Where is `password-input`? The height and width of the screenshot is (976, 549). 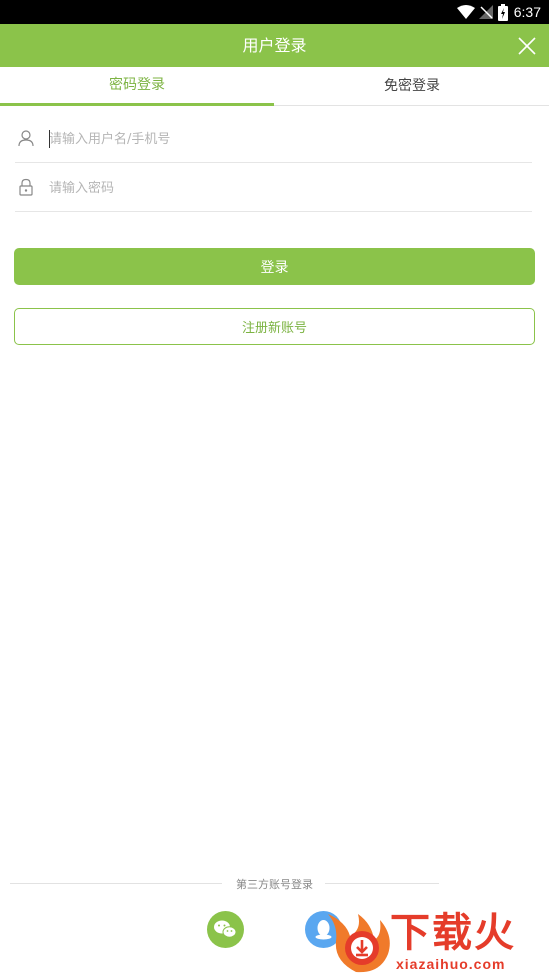
password-input is located at coordinates (284, 188).